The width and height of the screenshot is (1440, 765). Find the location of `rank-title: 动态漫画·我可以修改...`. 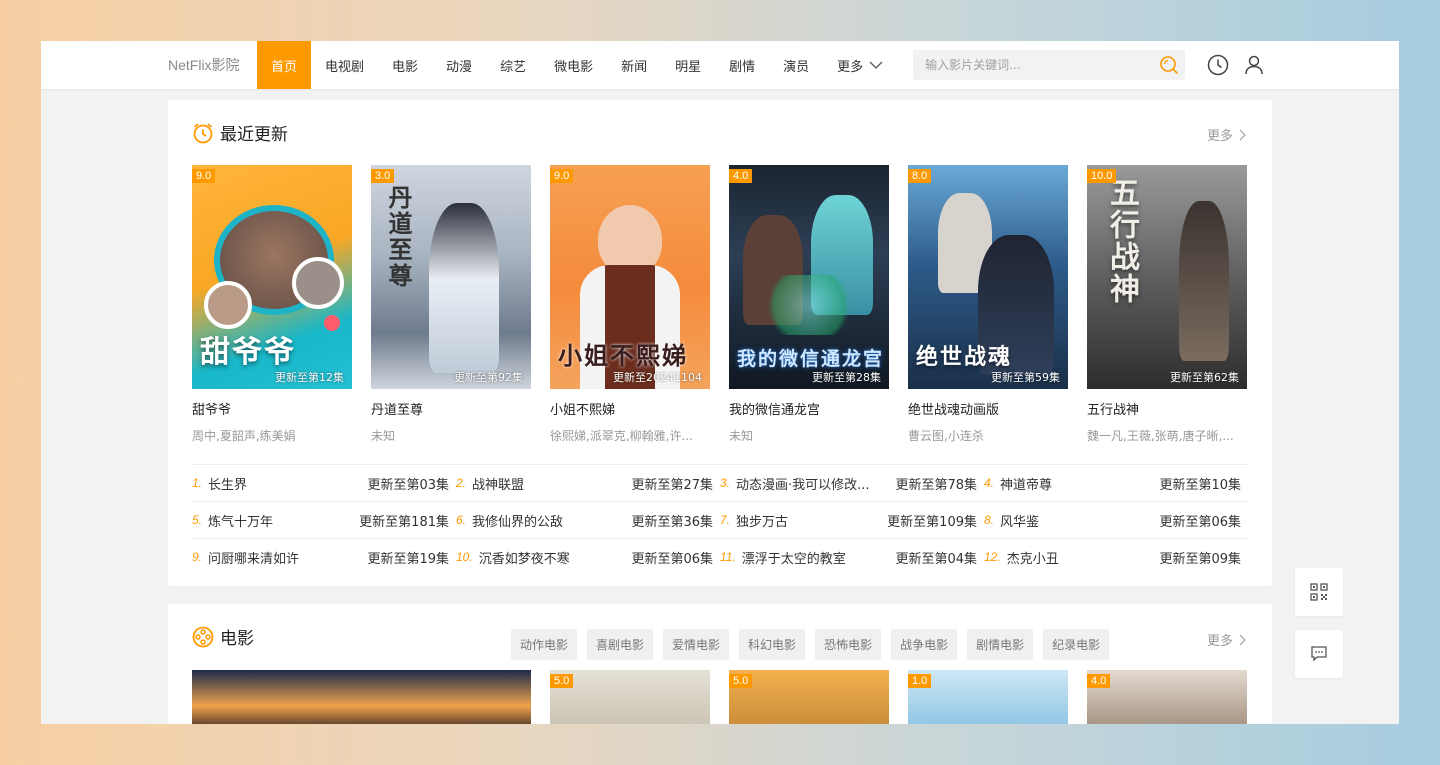

rank-title: 动态漫画·我可以修改... is located at coordinates (812, 483).